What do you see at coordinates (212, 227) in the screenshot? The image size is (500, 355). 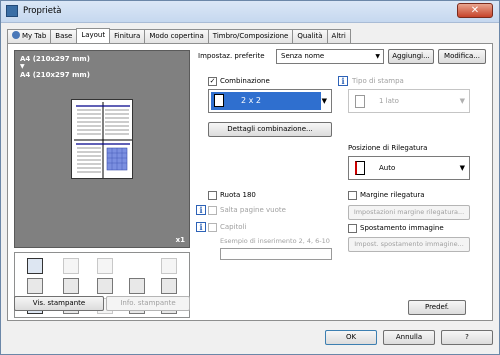 I see `chapters-checkbox` at bounding box center [212, 227].